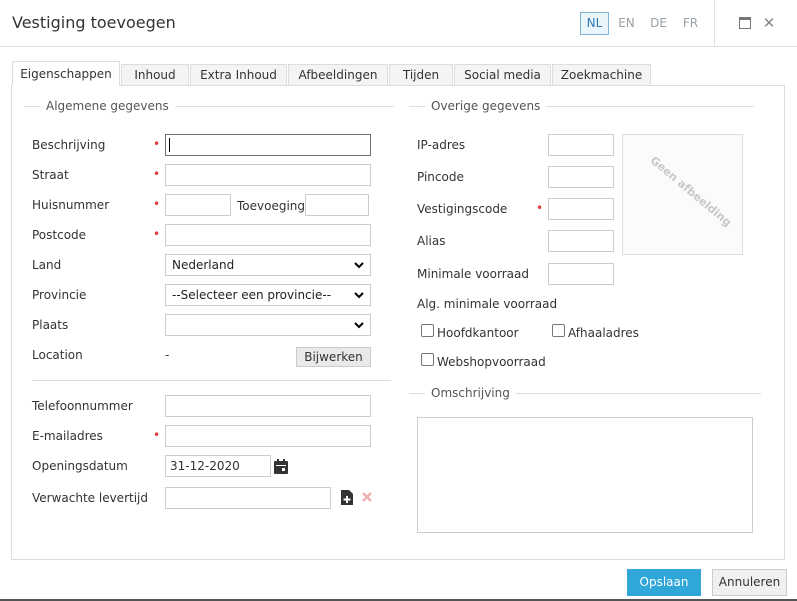  Describe the element at coordinates (67, 436) in the screenshot. I see `label-email: E-mailadres` at that location.